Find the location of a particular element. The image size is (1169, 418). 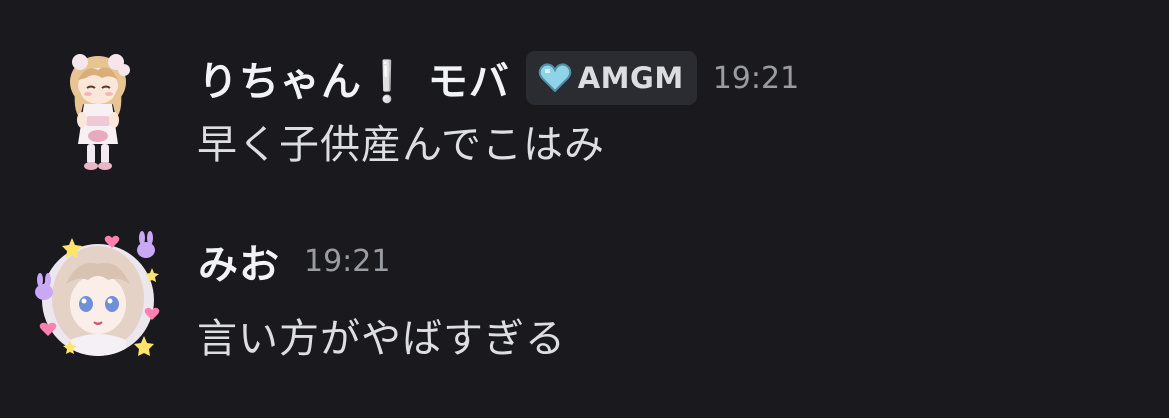

message-header: みお 19:21 is located at coordinates (294, 261).